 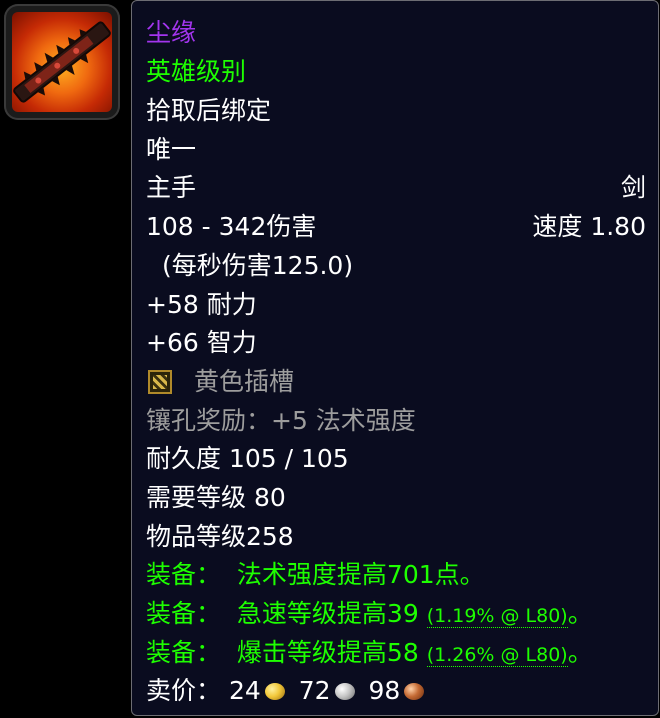 What do you see at coordinates (344, 691) in the screenshot?
I see `silver-coin-icon` at bounding box center [344, 691].